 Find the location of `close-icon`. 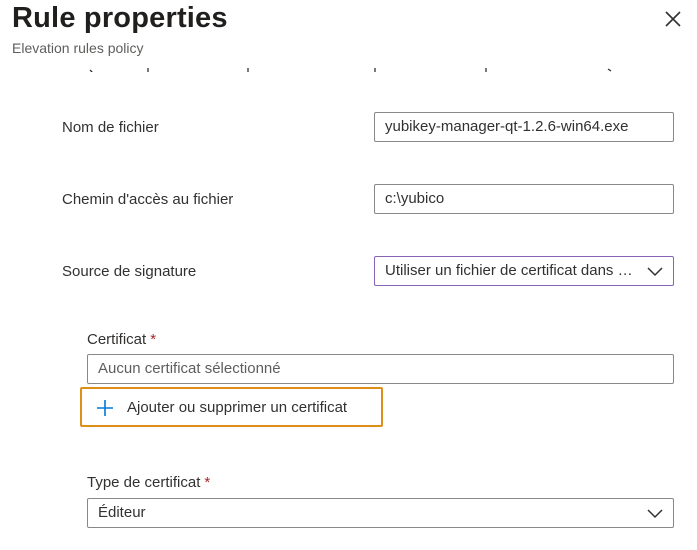

close-icon is located at coordinates (673, 19).